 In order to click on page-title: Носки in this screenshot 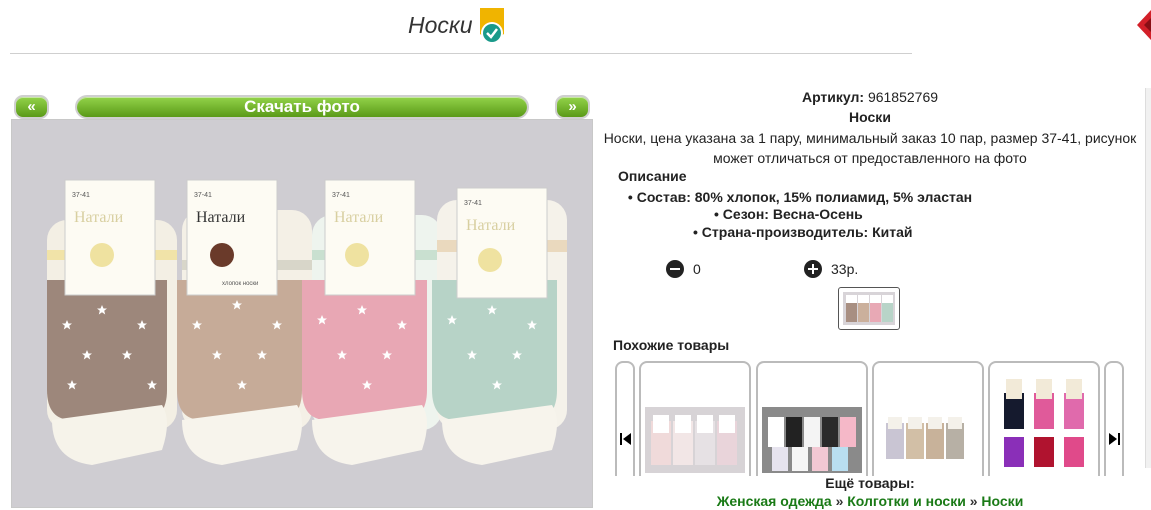, I will do `click(440, 25)`.